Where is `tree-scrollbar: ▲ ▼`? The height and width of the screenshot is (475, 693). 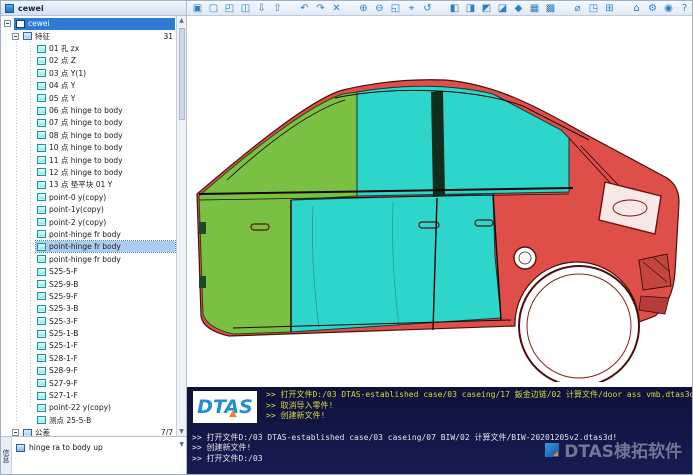 tree-scrollbar: ▲ ▼ is located at coordinates (181, 226).